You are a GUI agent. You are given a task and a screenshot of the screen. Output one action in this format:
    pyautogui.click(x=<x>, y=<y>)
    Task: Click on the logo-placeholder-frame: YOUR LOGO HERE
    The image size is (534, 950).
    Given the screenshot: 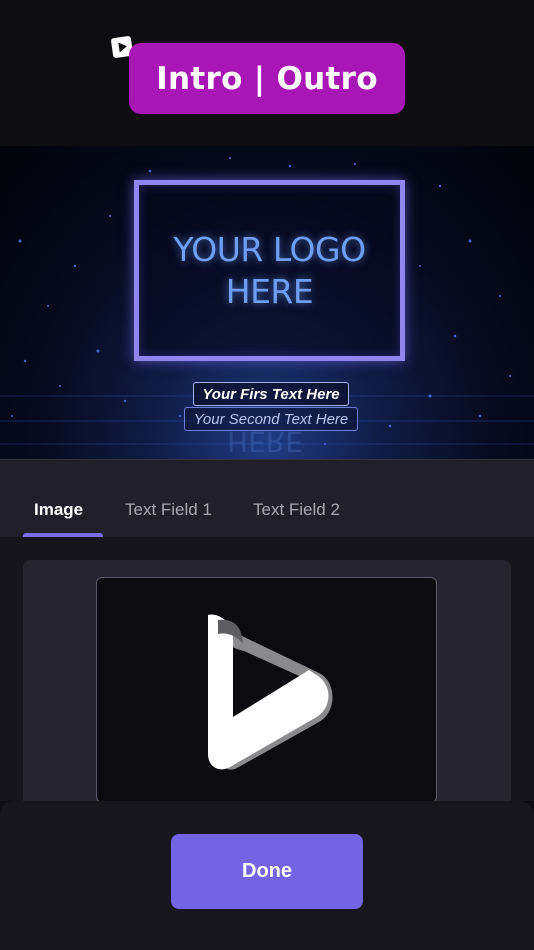 What is the action you would take?
    pyautogui.click(x=269, y=270)
    